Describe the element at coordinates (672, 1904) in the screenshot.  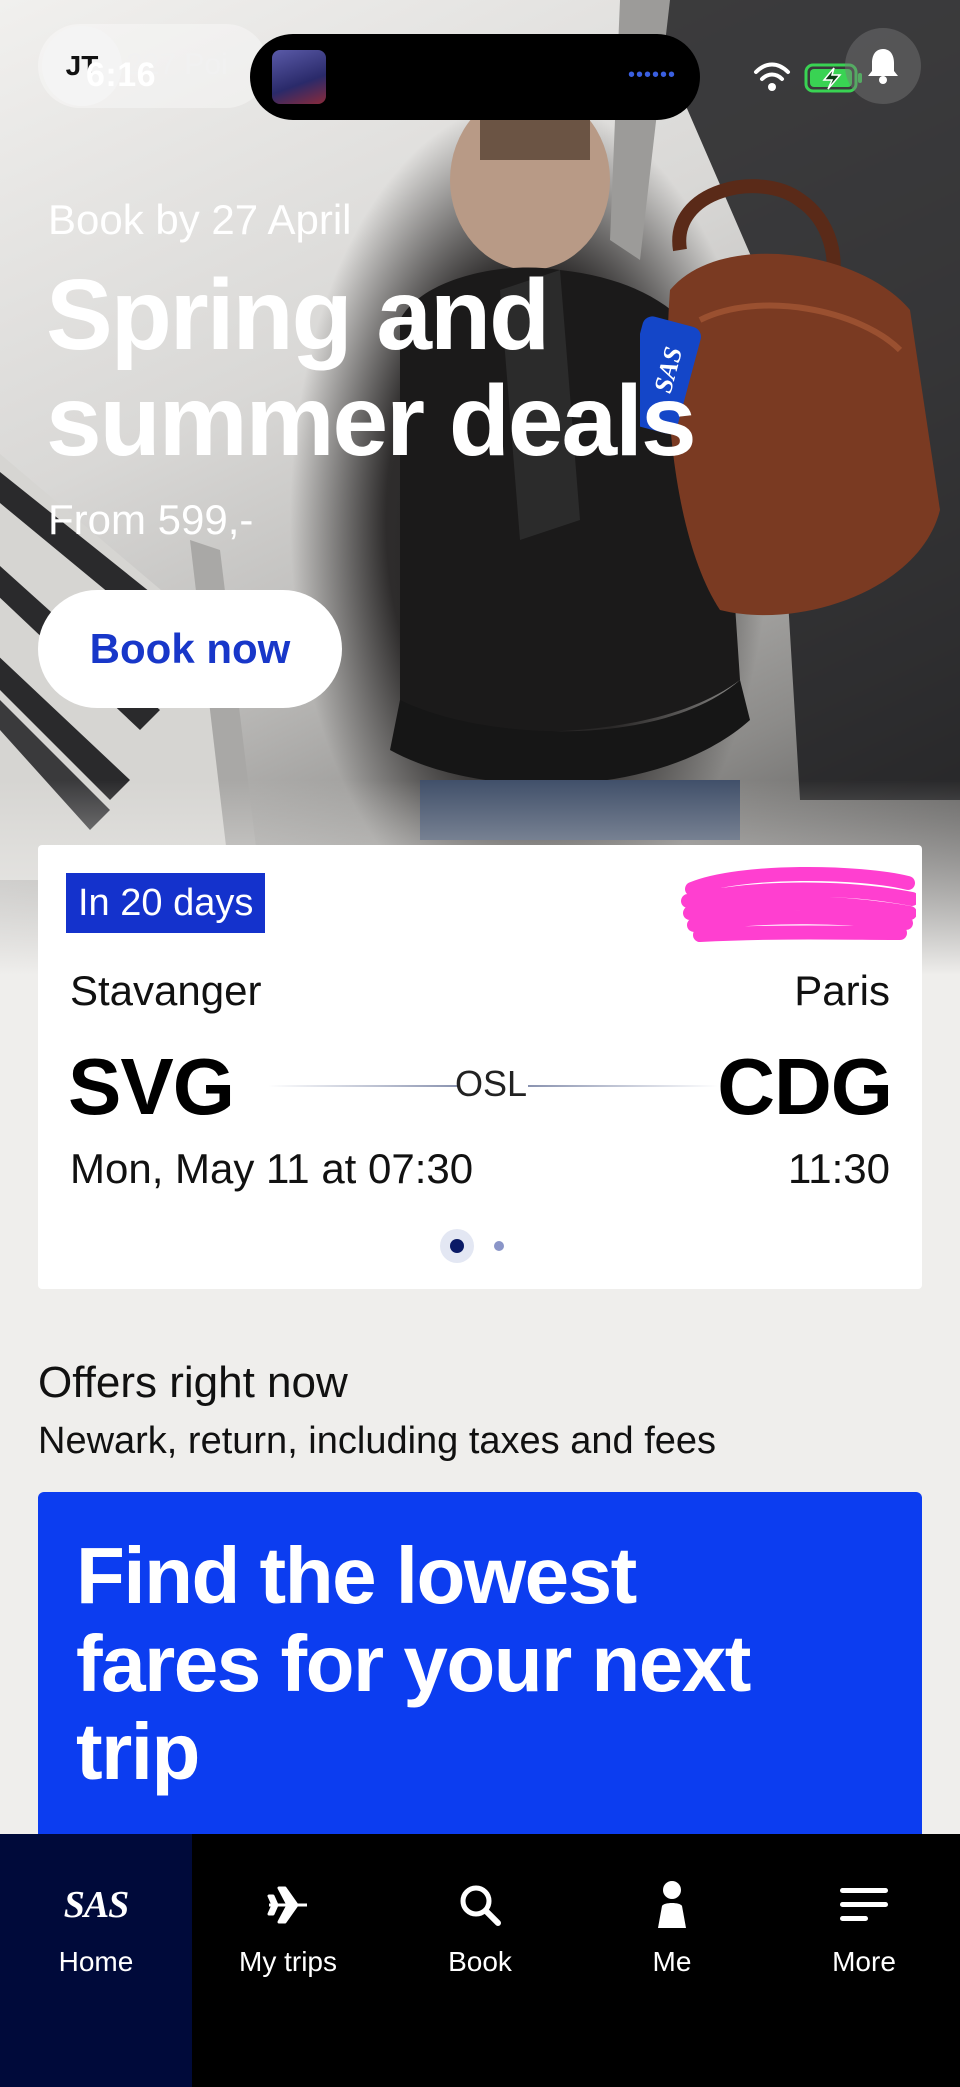
I see `person-icon` at that location.